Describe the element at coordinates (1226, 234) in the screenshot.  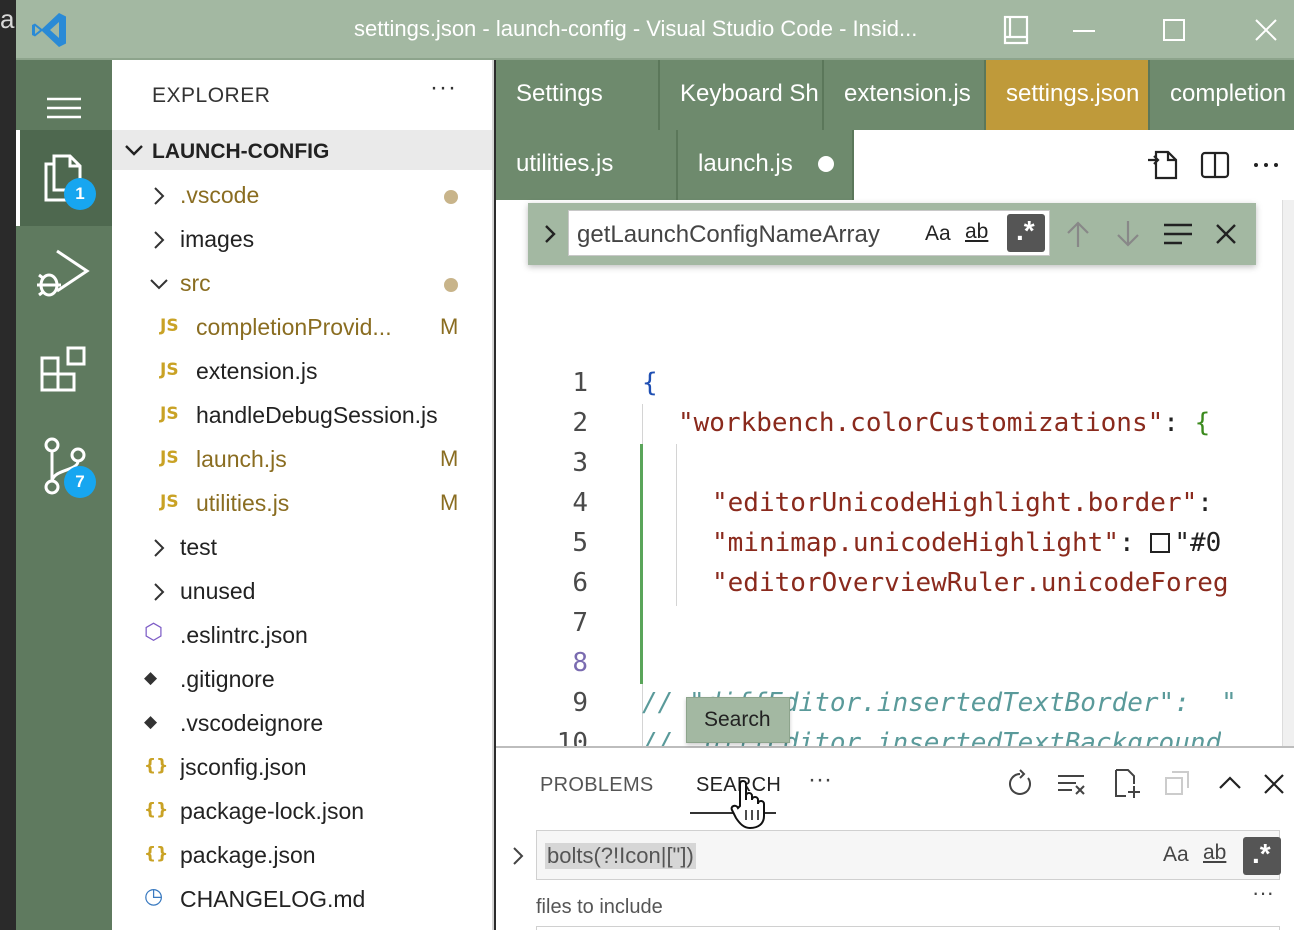
I see `close-find-icon` at that location.